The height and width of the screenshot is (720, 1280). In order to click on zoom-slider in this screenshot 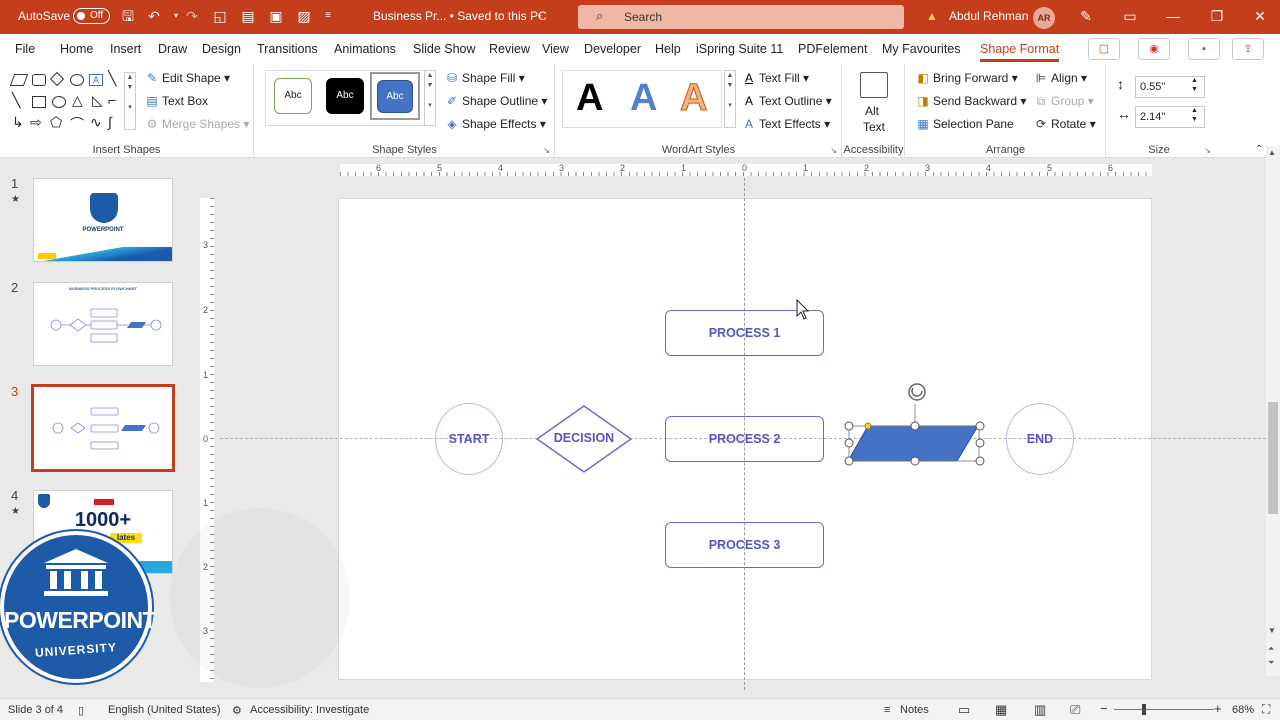, I will do `click(1164, 709)`.